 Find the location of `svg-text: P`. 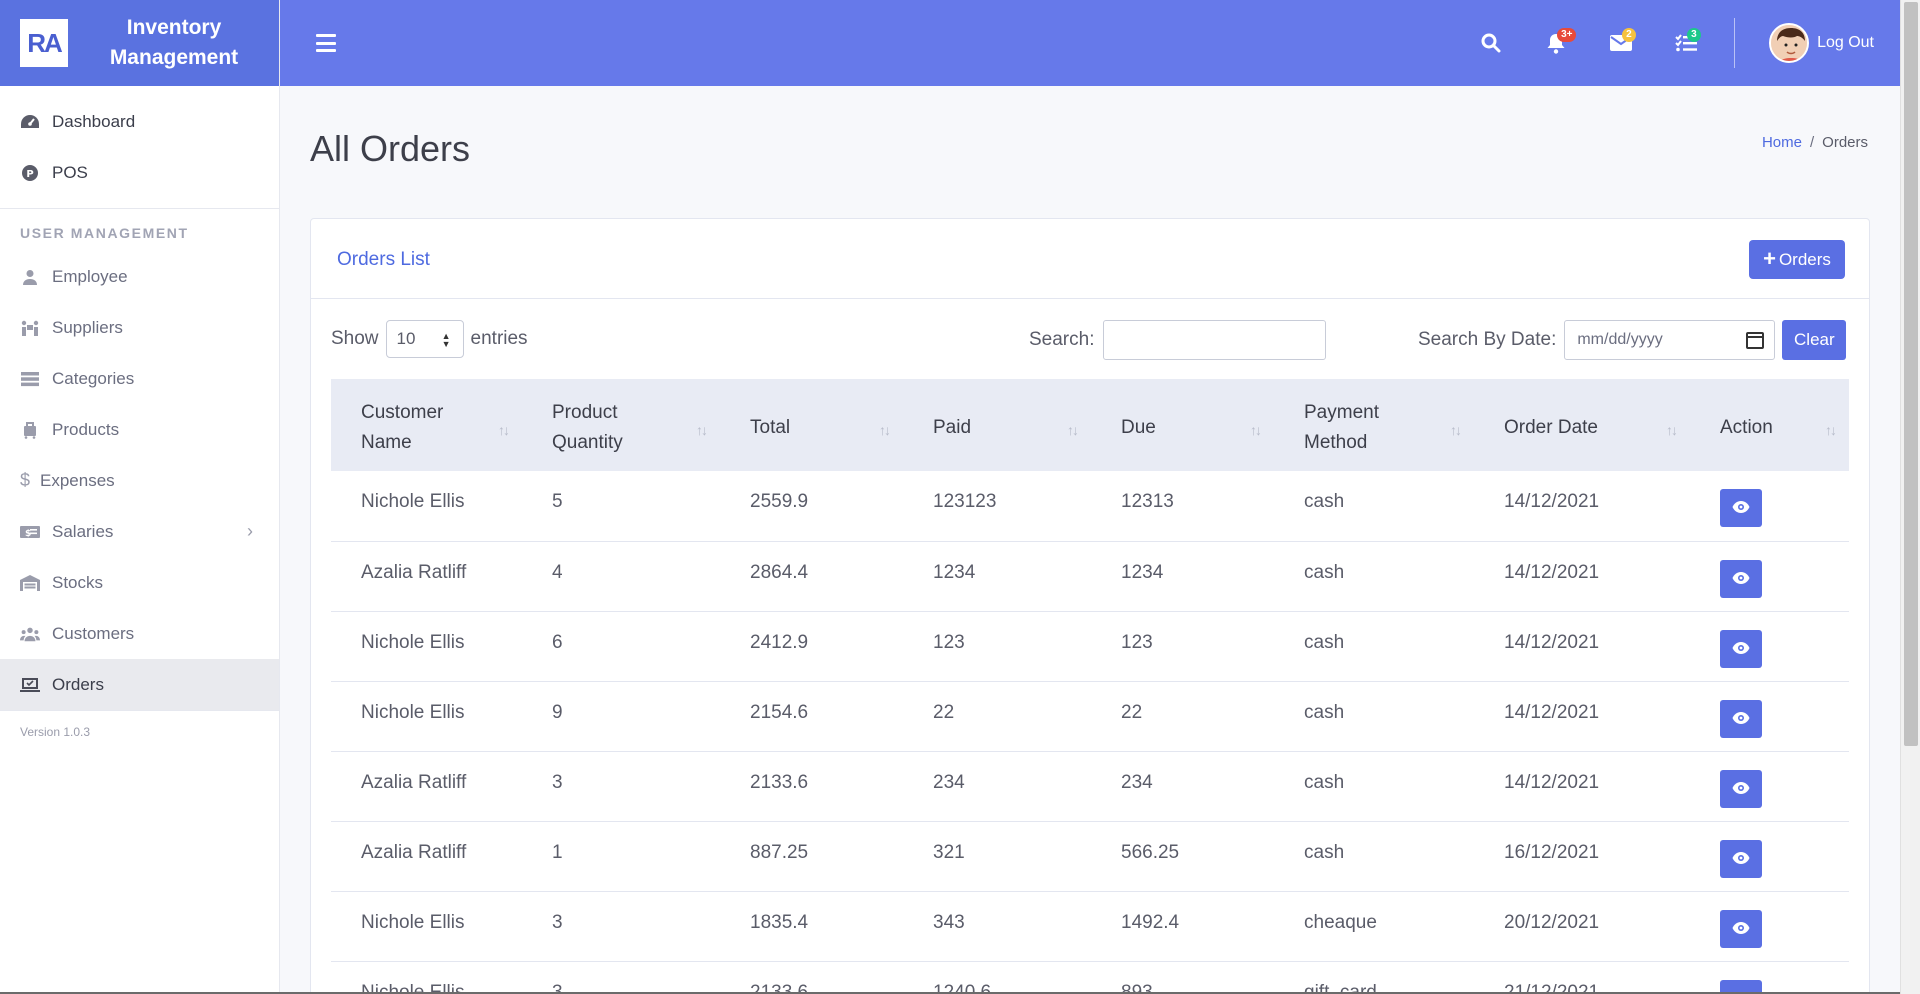

svg-text: P is located at coordinates (29, 174).